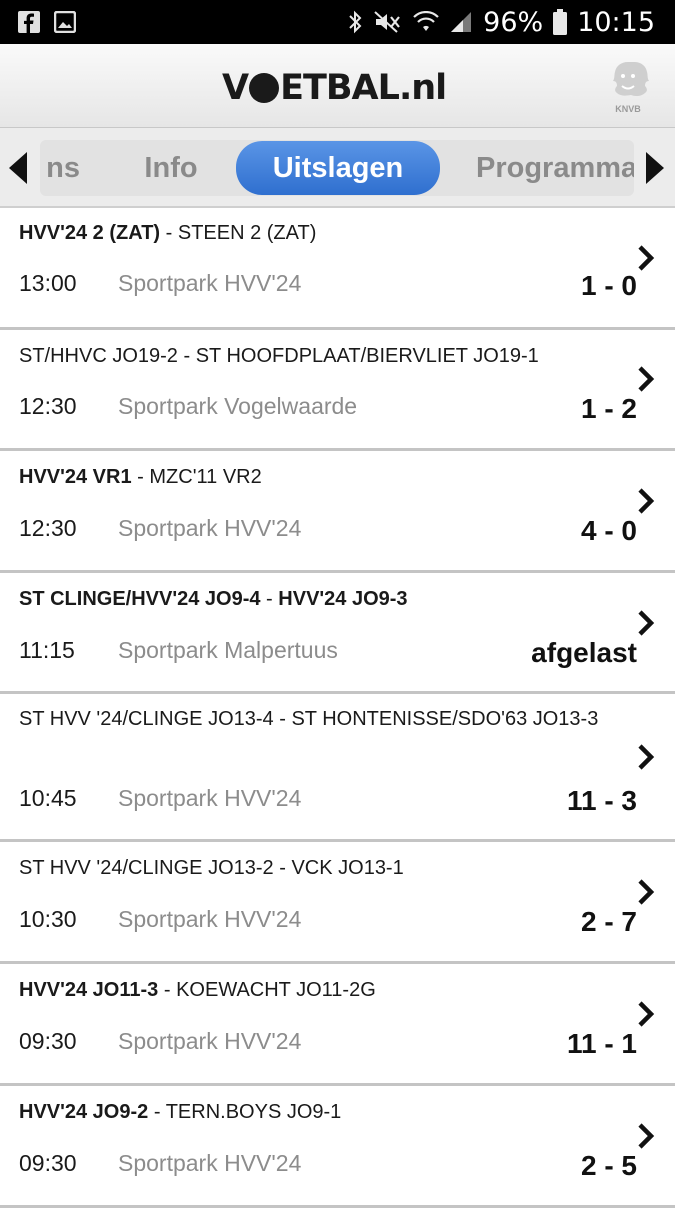  What do you see at coordinates (426, 22) in the screenshot?
I see `wifi-icon` at bounding box center [426, 22].